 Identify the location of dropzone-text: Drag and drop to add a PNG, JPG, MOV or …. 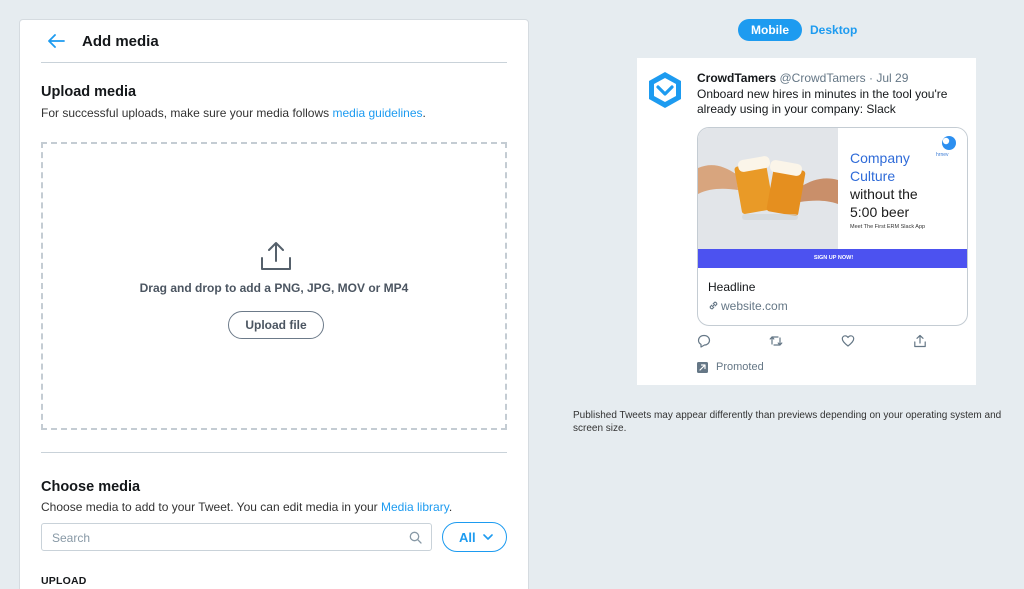
(274, 288).